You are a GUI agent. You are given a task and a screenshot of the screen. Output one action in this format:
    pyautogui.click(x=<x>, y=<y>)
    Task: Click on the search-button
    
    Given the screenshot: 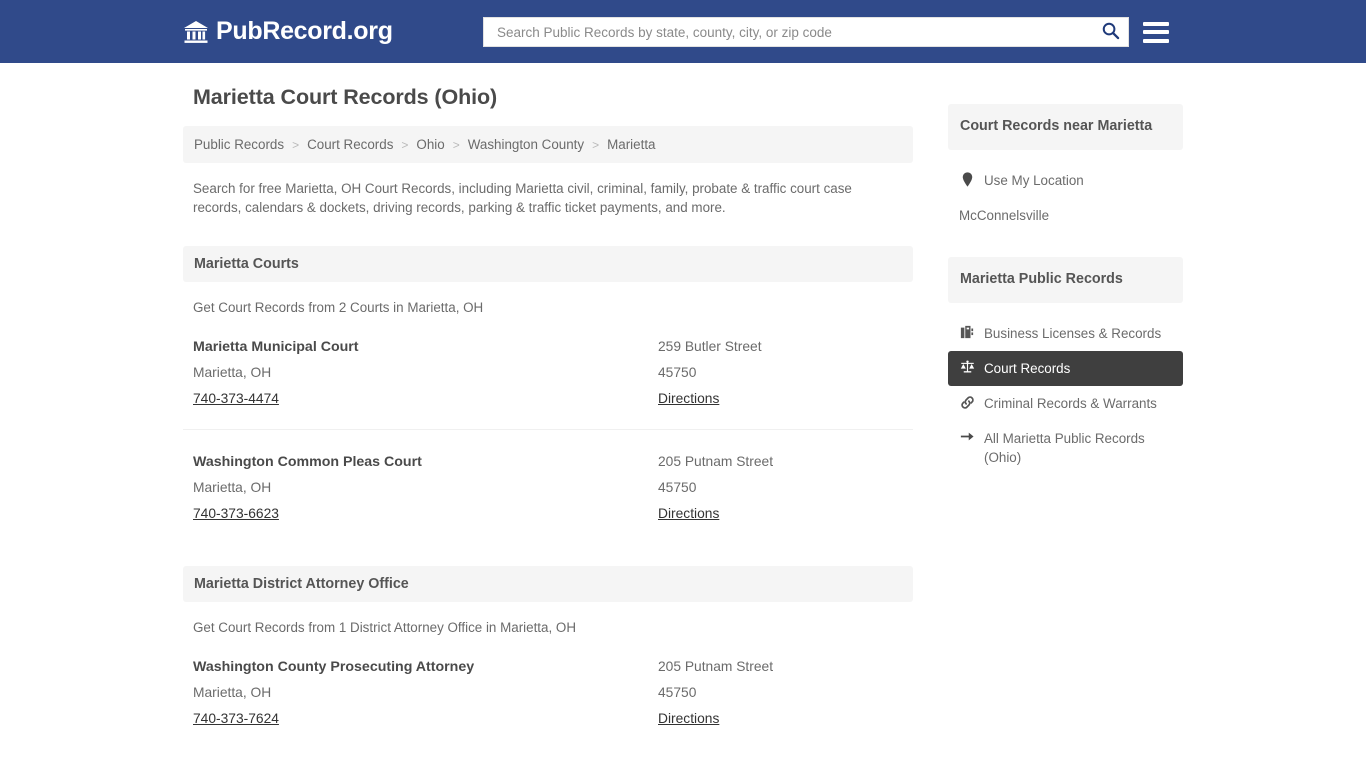 What is the action you would take?
    pyautogui.click(x=1110, y=32)
    